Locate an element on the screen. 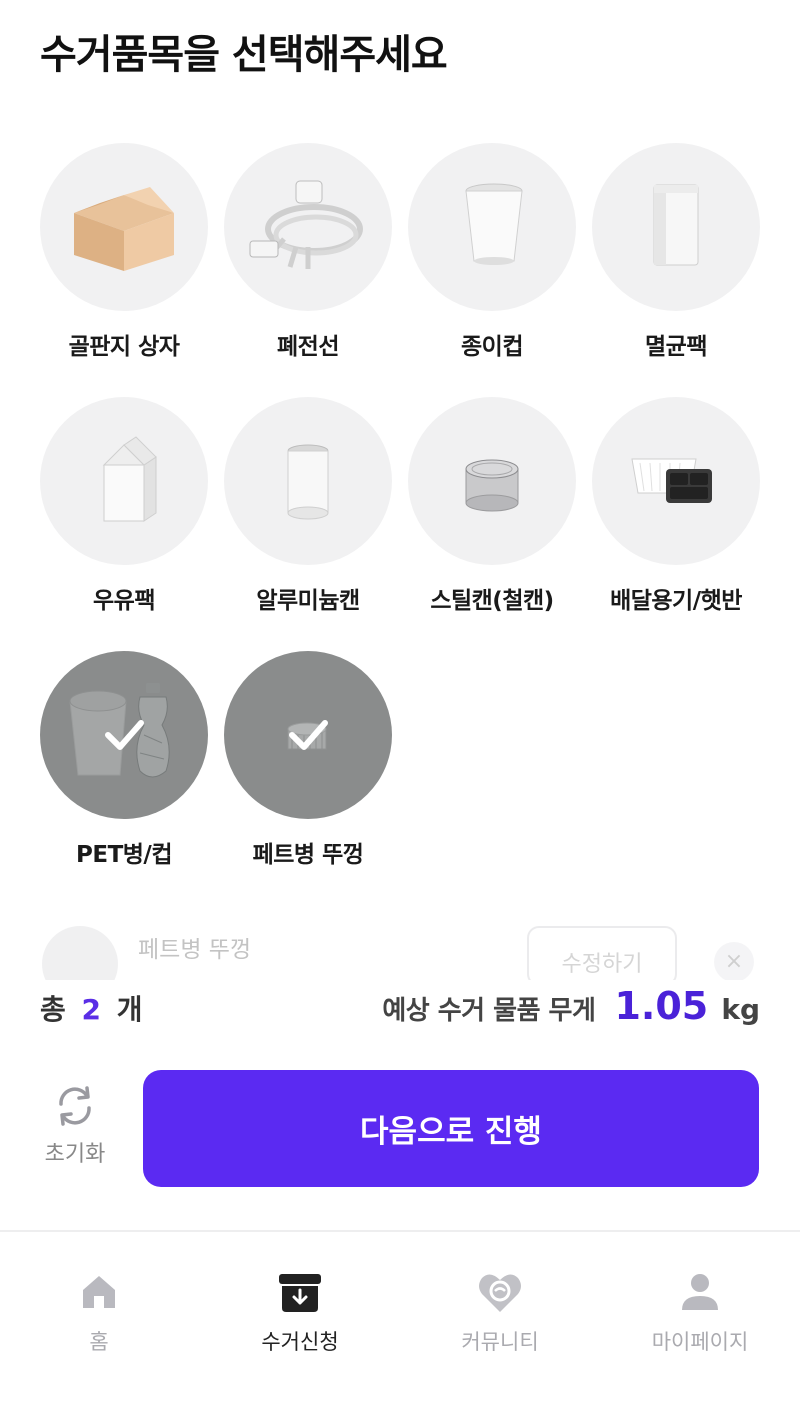 The width and height of the screenshot is (800, 1424). heart-community-icon is located at coordinates (500, 1293).